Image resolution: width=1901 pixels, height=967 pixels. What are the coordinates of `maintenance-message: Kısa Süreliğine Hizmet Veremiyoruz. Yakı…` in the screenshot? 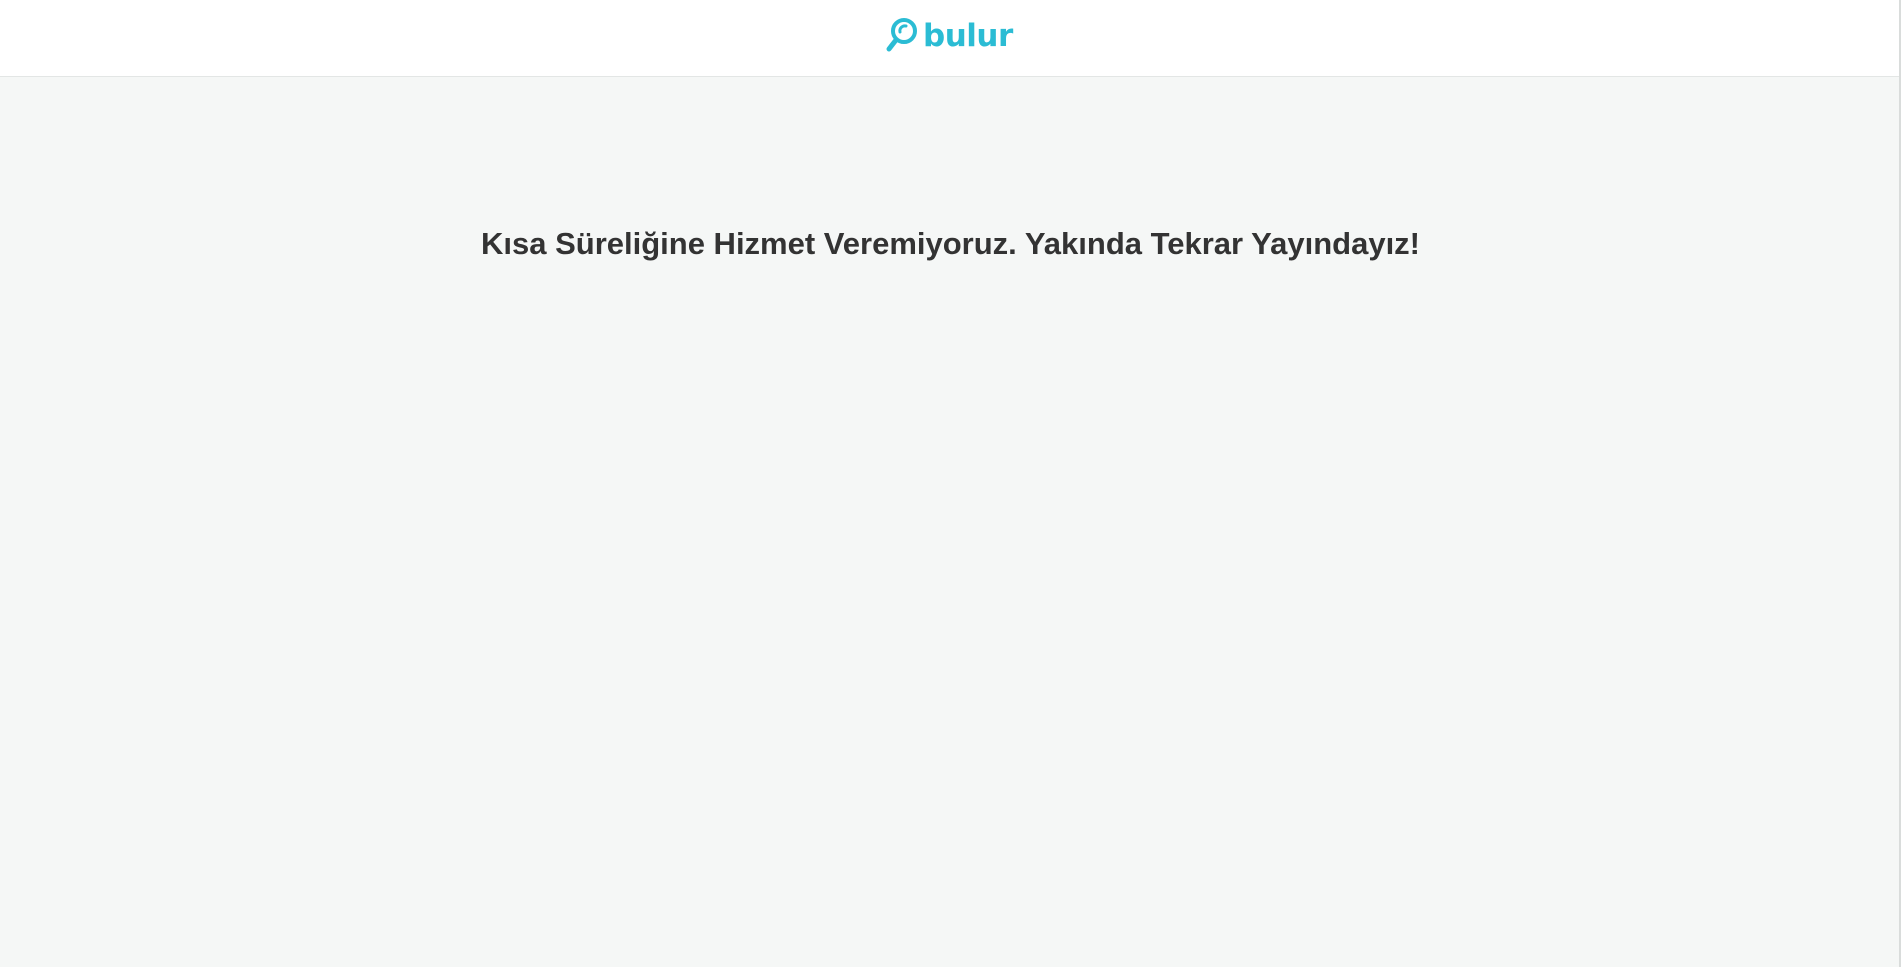 It's located at (950, 243).